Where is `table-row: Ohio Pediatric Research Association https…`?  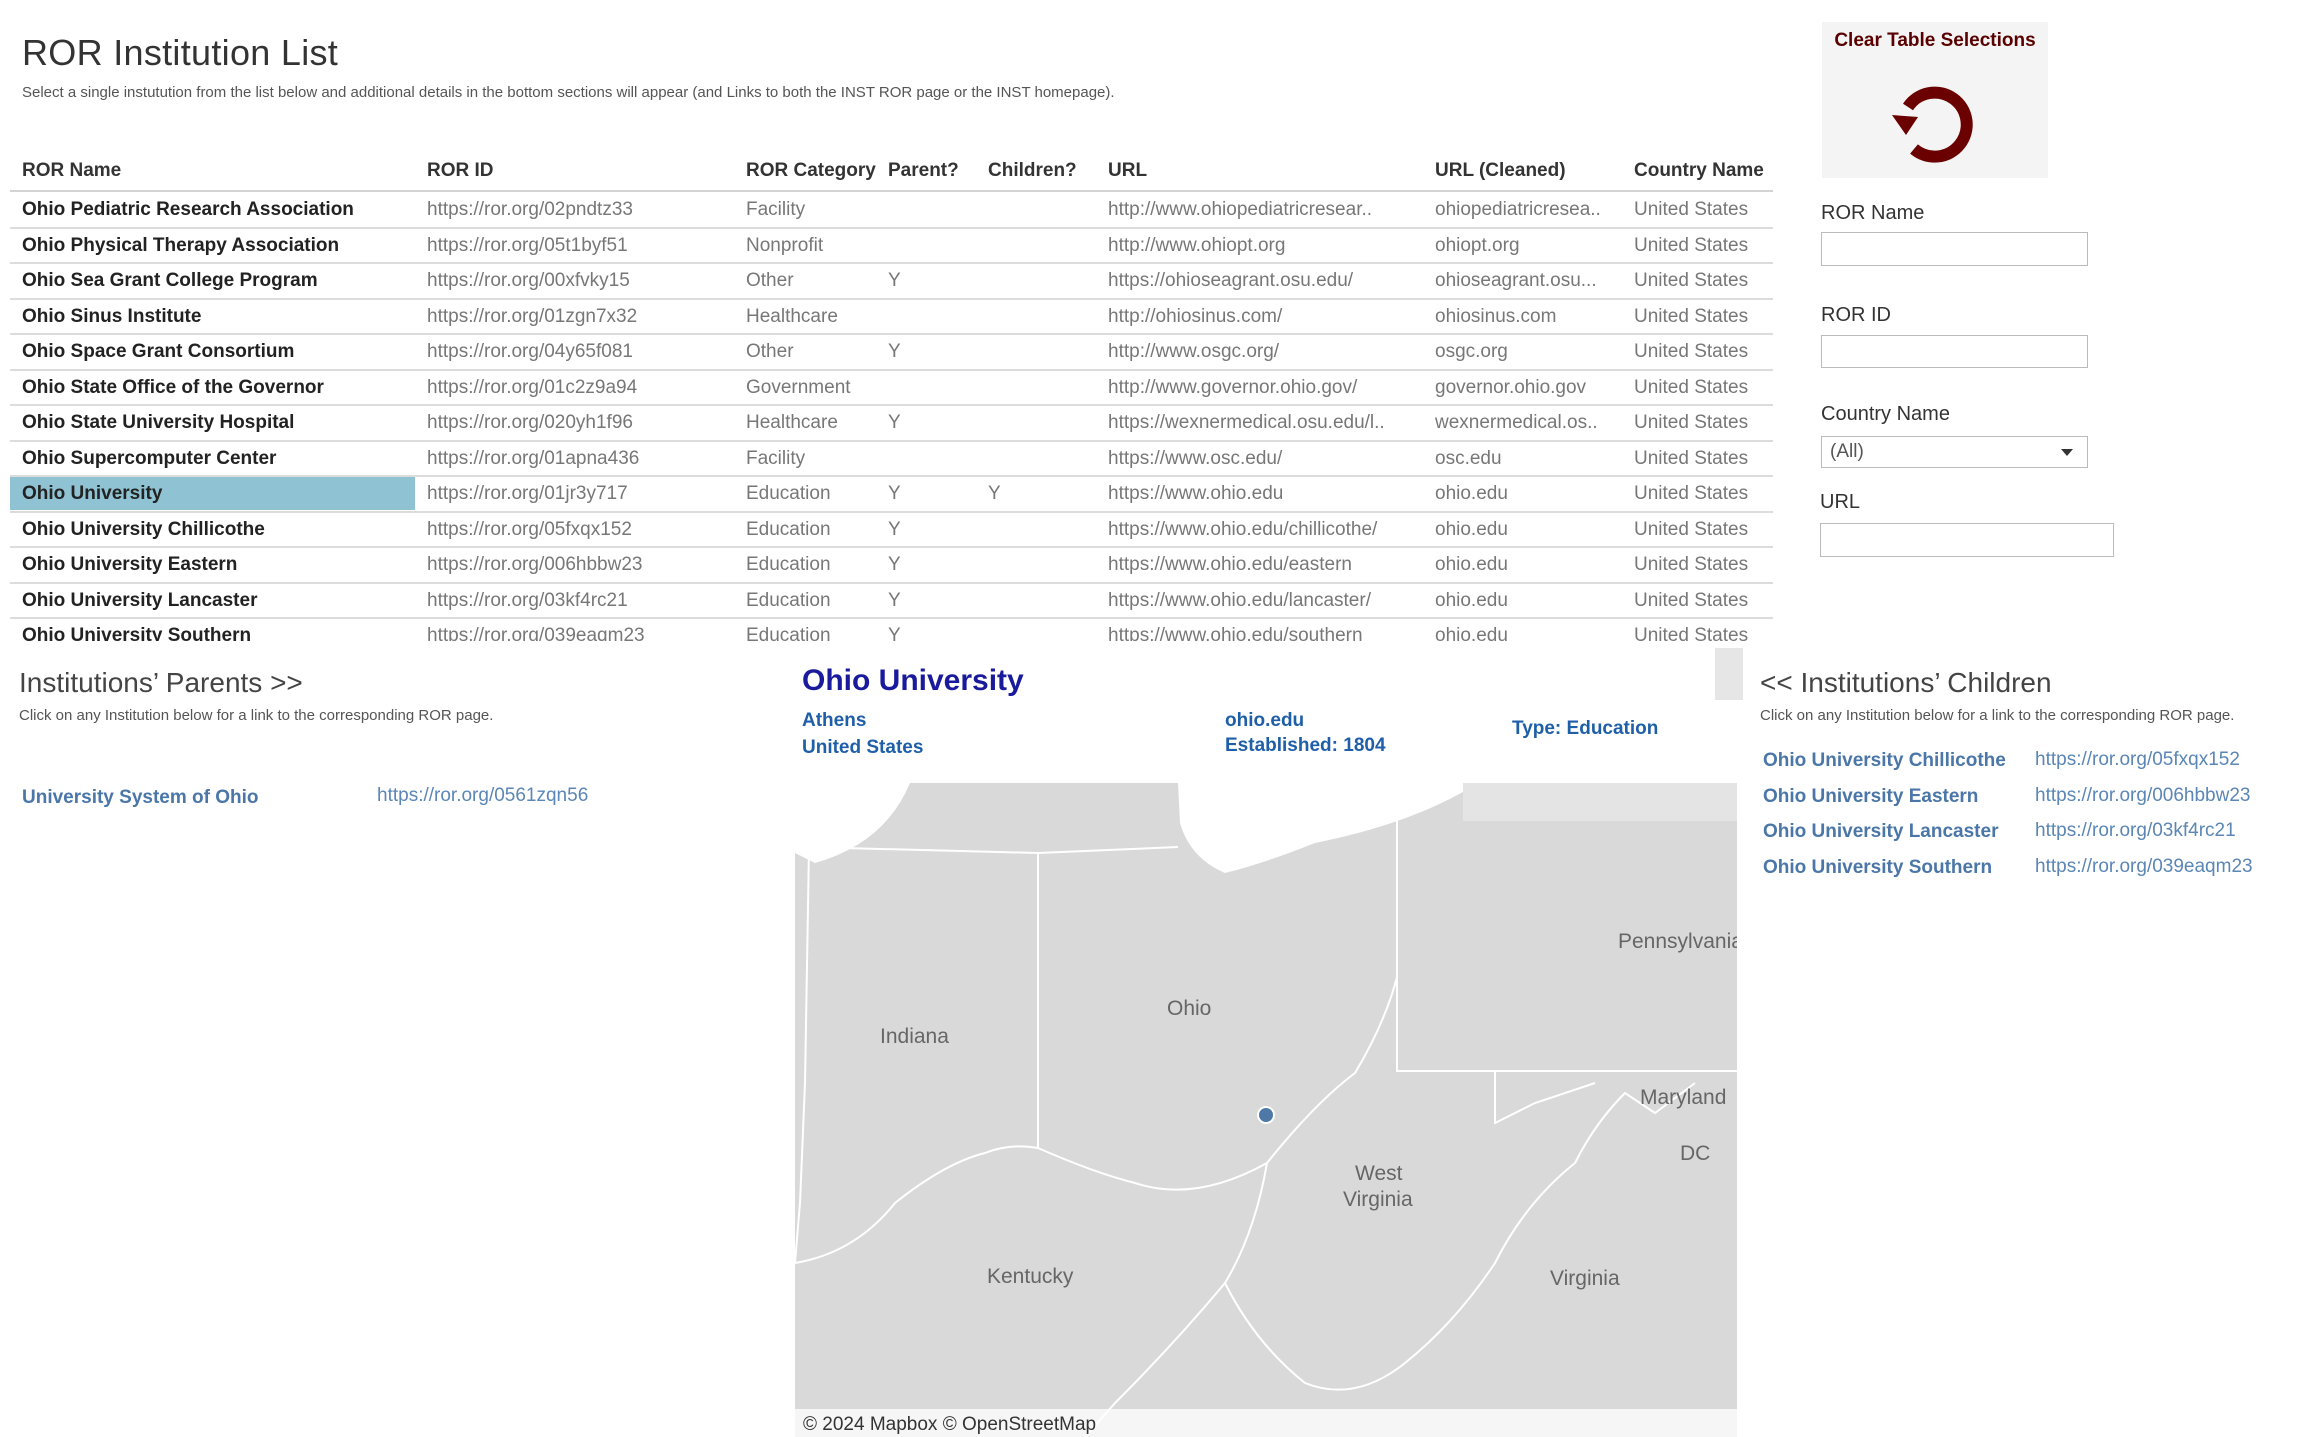
table-row: Ohio Pediatric Research Association https… is located at coordinates (891, 211).